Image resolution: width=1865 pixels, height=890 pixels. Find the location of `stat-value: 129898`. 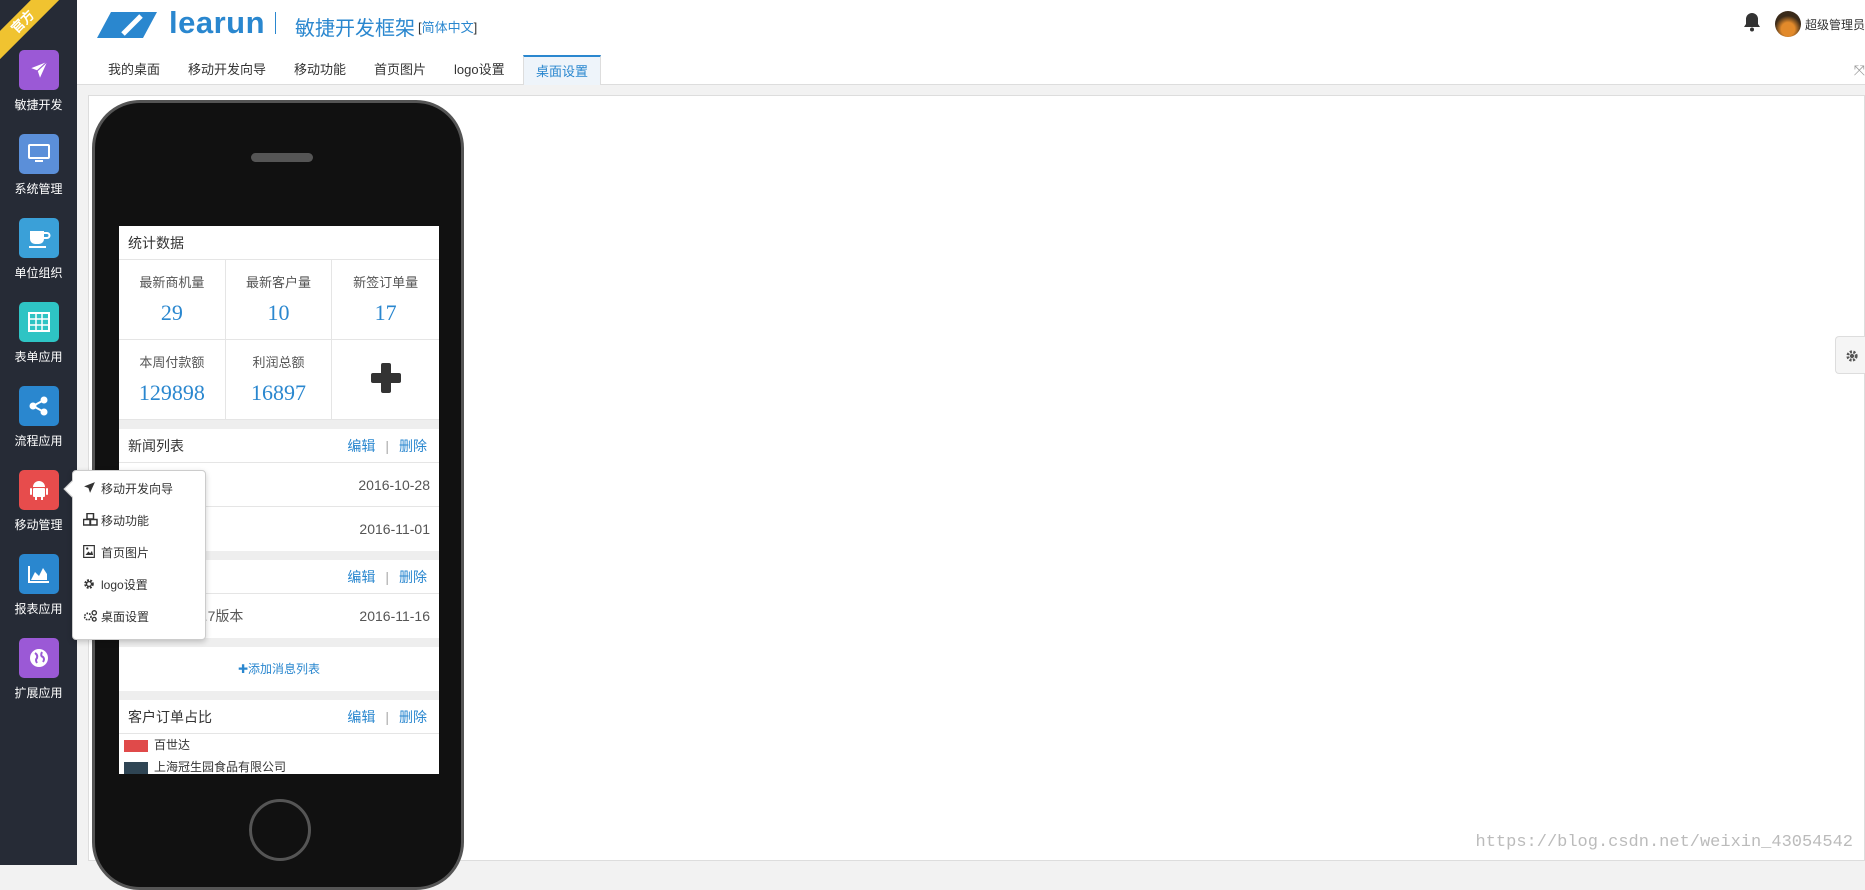

stat-value: 129898 is located at coordinates (171, 392).